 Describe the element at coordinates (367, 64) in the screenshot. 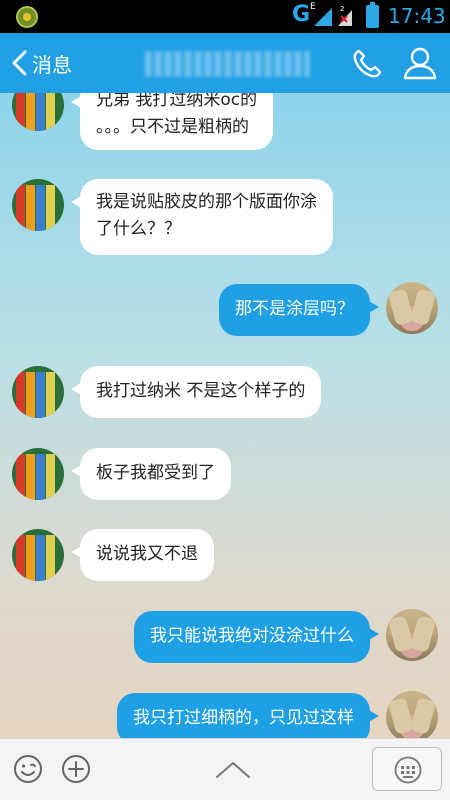

I see `phone-icon` at that location.